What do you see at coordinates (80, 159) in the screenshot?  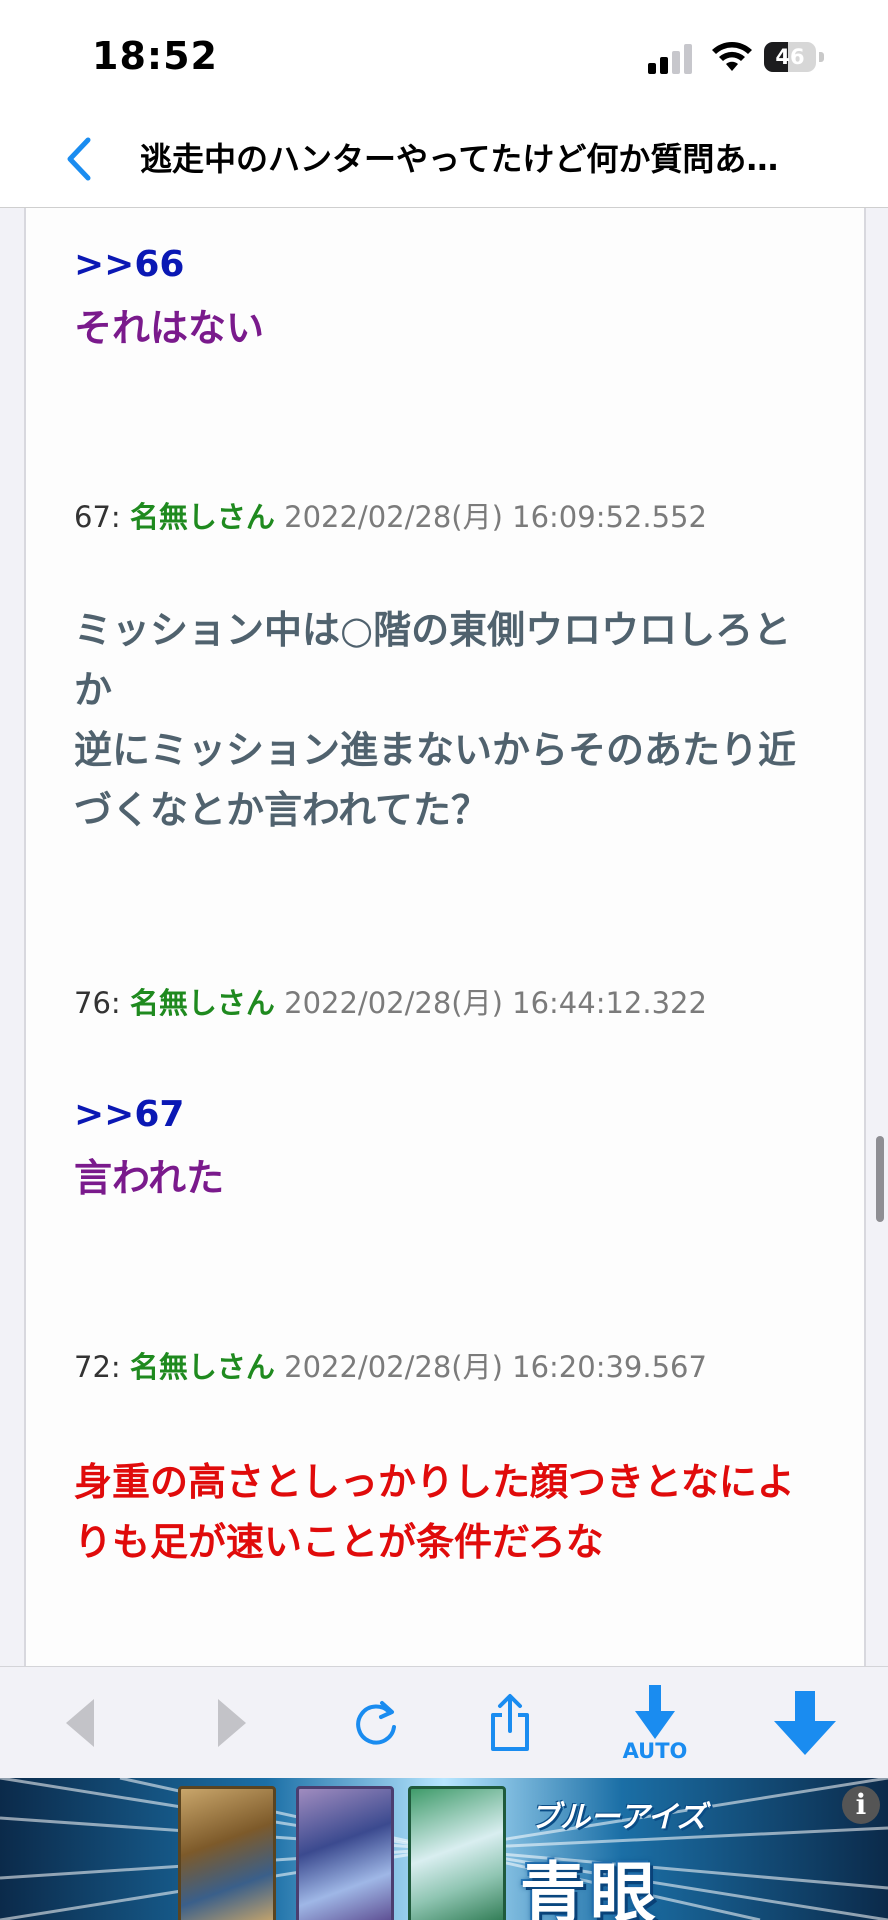 I see `back-chevron-icon` at bounding box center [80, 159].